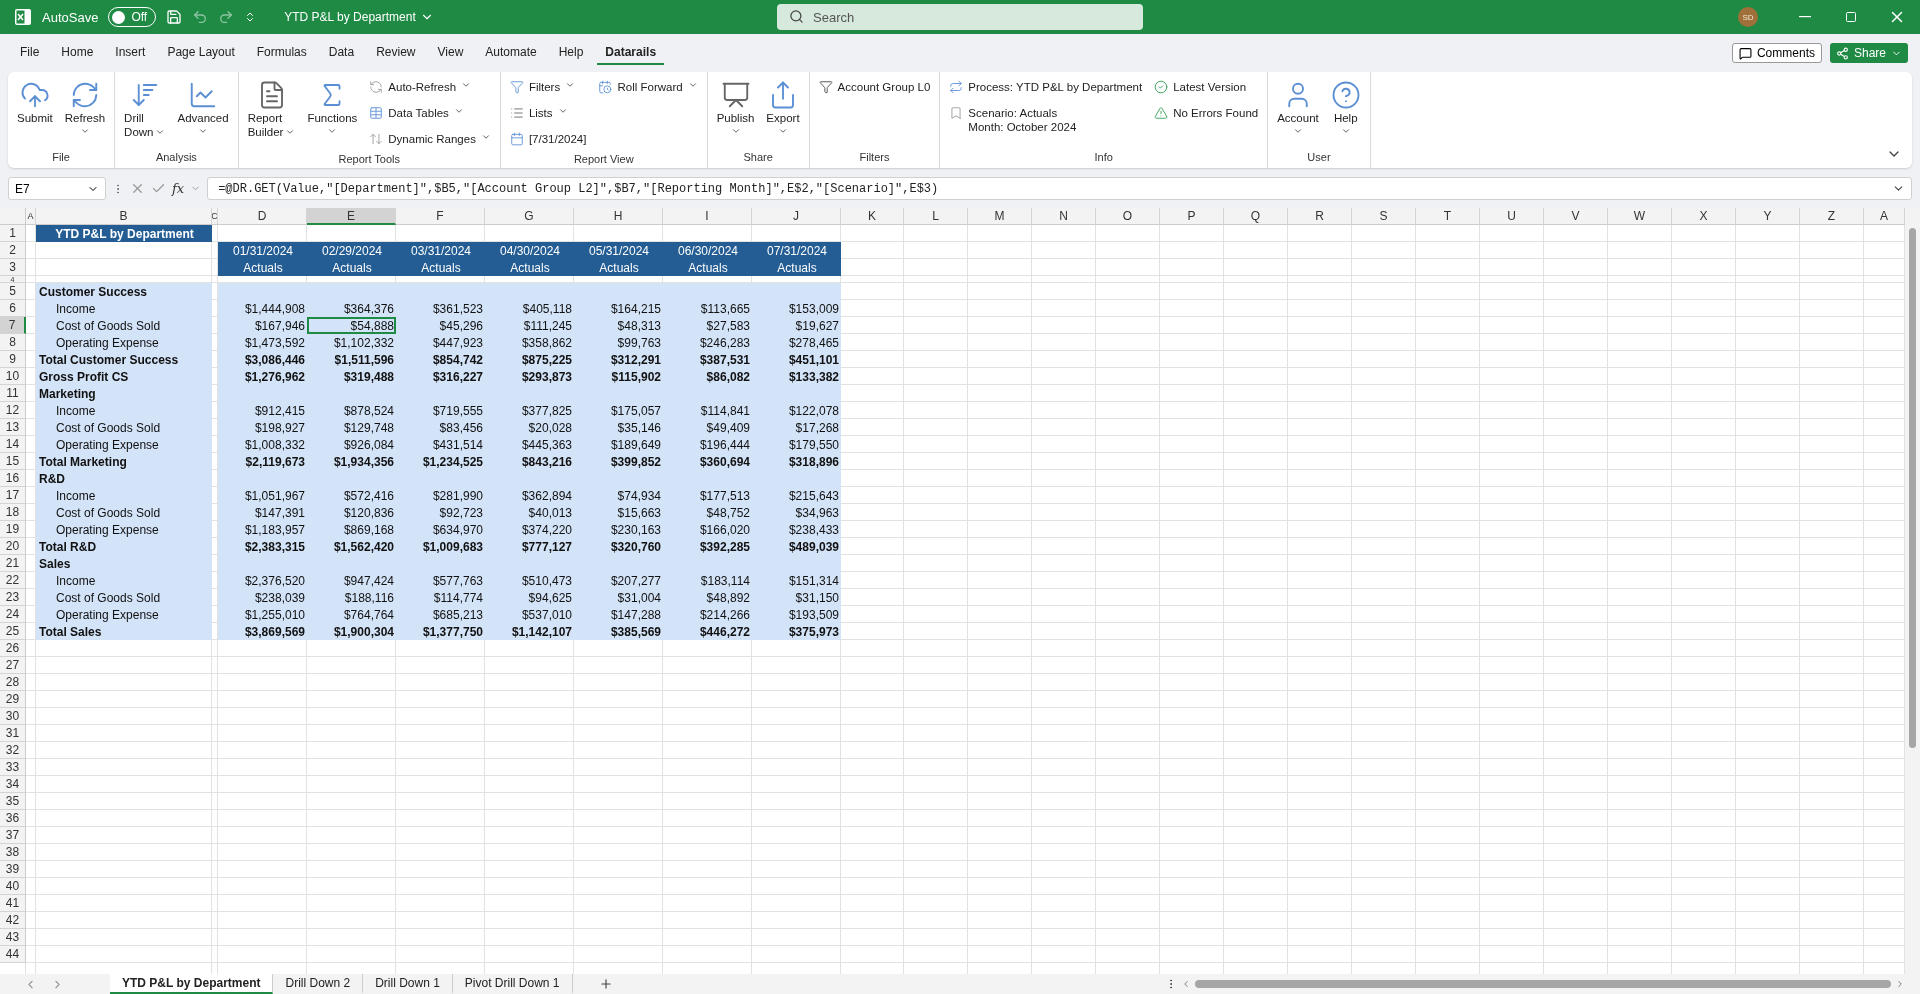 The height and width of the screenshot is (994, 1920). What do you see at coordinates (548, 141) in the screenshot?
I see `ribbon-button: [7/31/2024]` at bounding box center [548, 141].